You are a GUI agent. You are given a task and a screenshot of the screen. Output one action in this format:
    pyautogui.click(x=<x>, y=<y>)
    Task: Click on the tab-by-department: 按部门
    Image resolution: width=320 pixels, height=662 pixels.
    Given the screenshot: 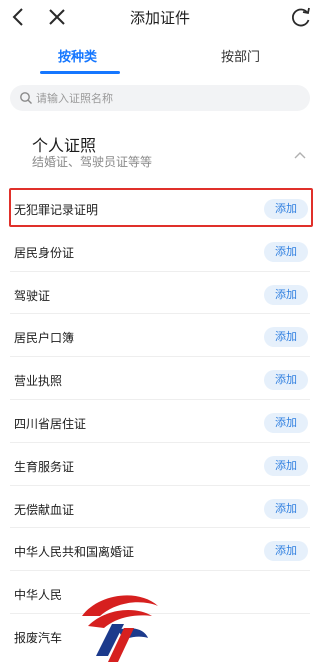 What is the action you would take?
    pyautogui.click(x=240, y=55)
    